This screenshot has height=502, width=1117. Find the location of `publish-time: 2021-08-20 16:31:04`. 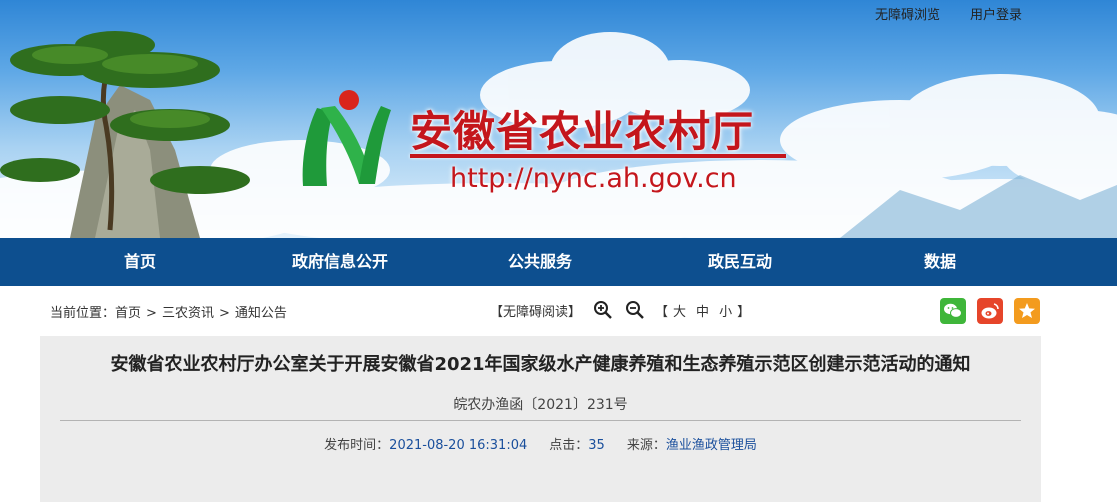

publish-time: 2021-08-20 16:31:04 is located at coordinates (458, 445).